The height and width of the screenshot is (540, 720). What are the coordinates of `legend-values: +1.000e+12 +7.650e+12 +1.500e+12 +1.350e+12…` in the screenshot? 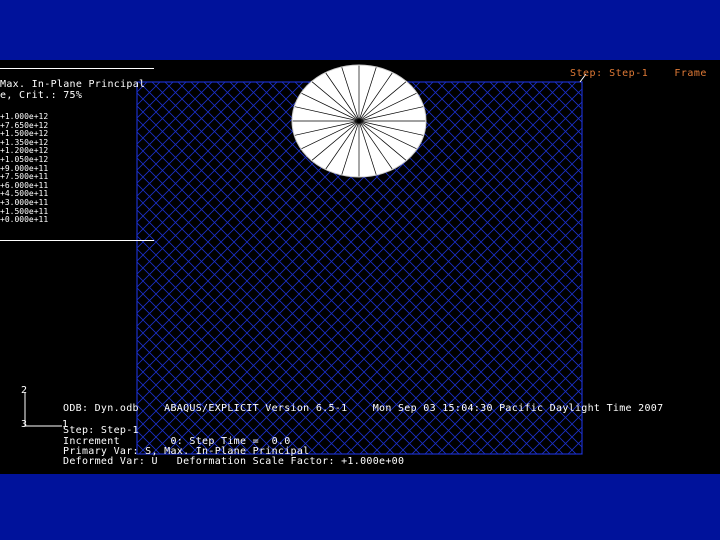 It's located at (24, 168).